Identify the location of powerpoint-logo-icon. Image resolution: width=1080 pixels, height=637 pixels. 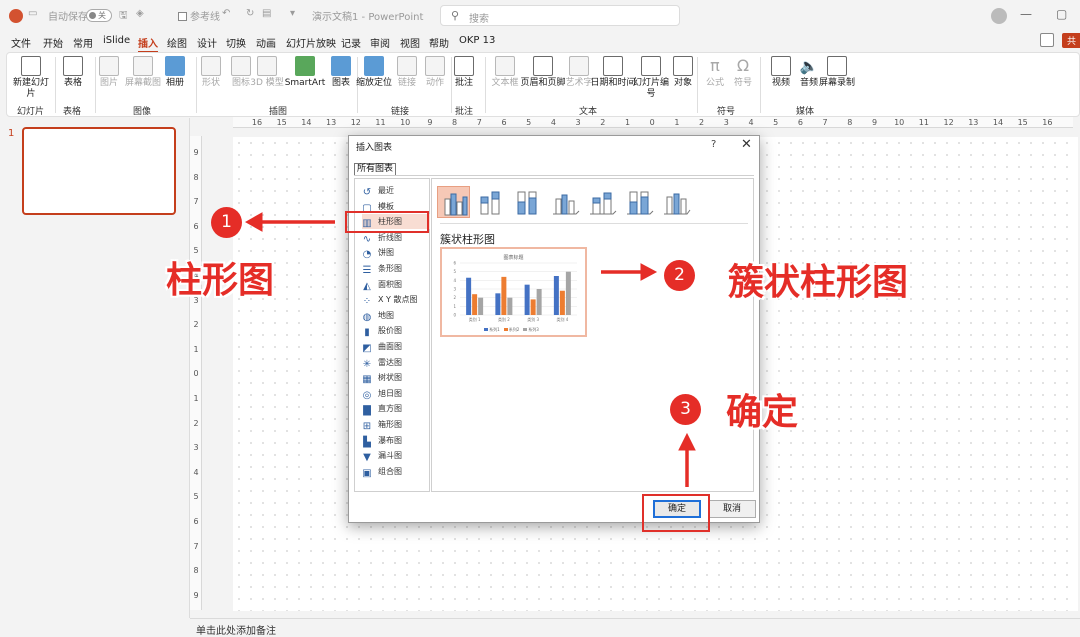
(16, 16).